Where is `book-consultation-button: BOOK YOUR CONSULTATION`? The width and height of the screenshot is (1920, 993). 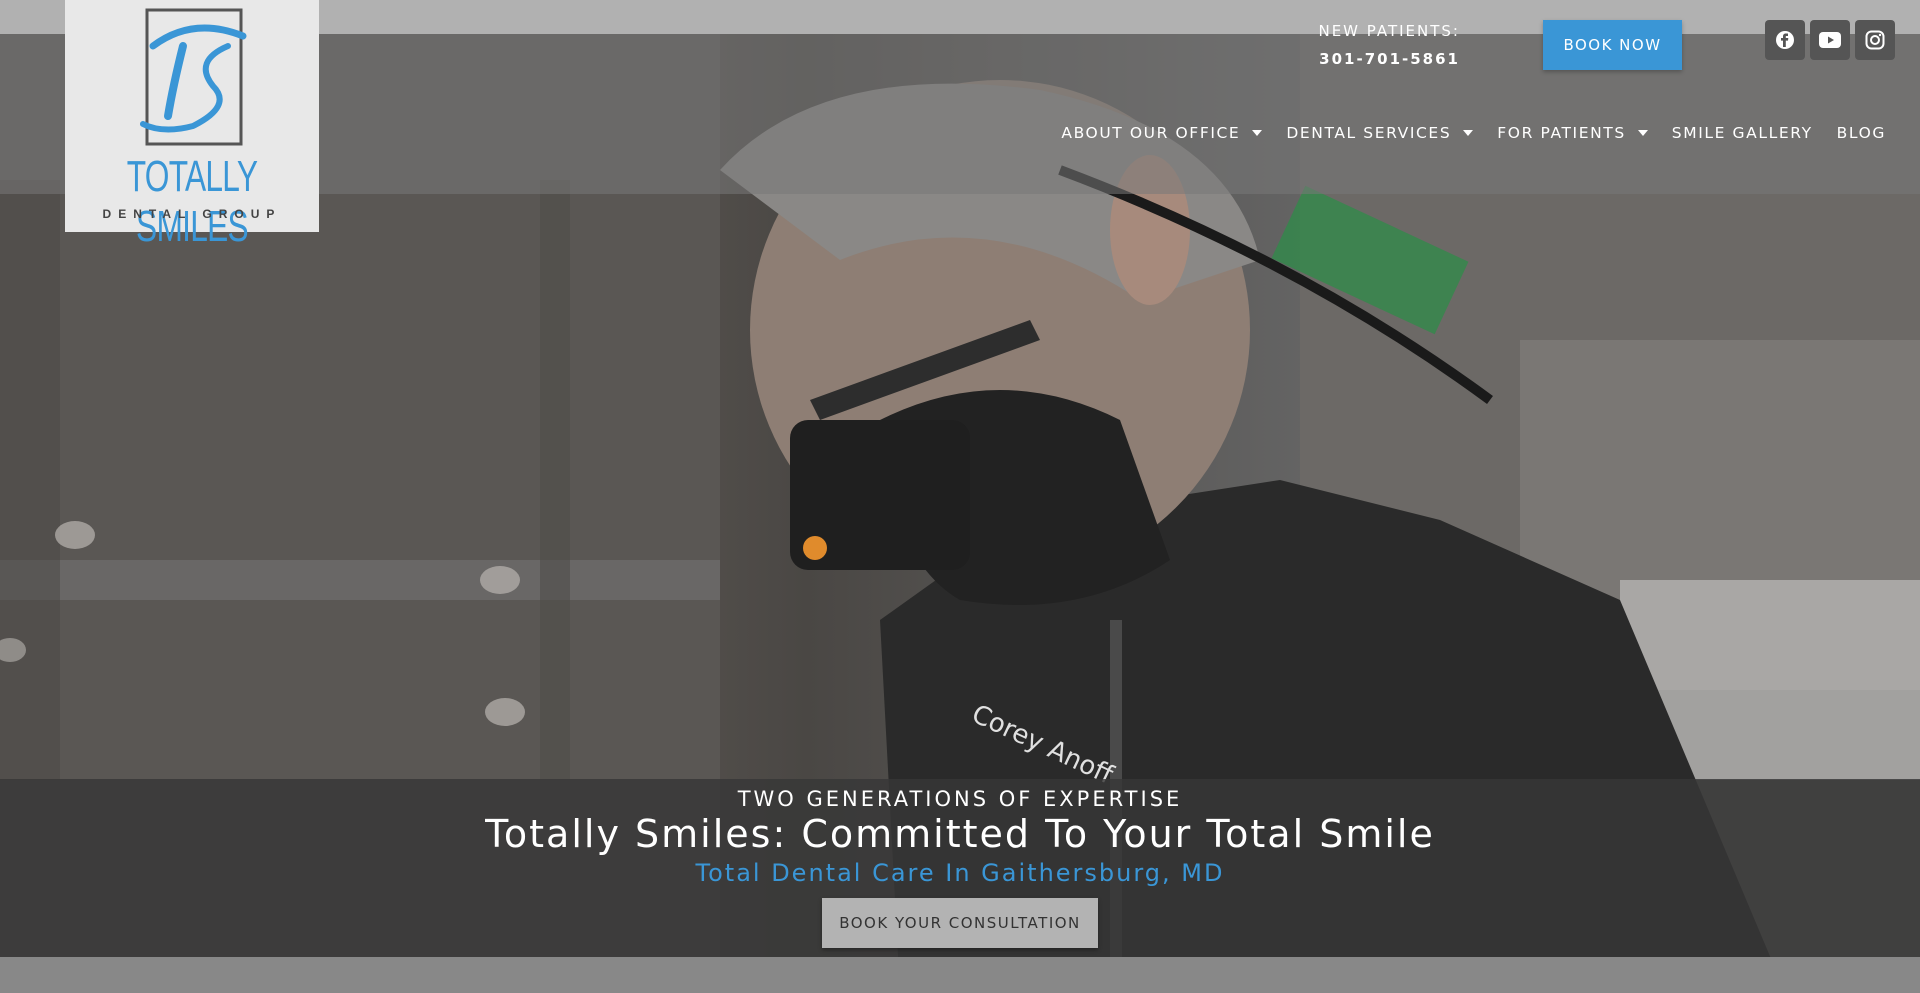
book-consultation-button: BOOK YOUR CONSULTATION is located at coordinates (960, 923).